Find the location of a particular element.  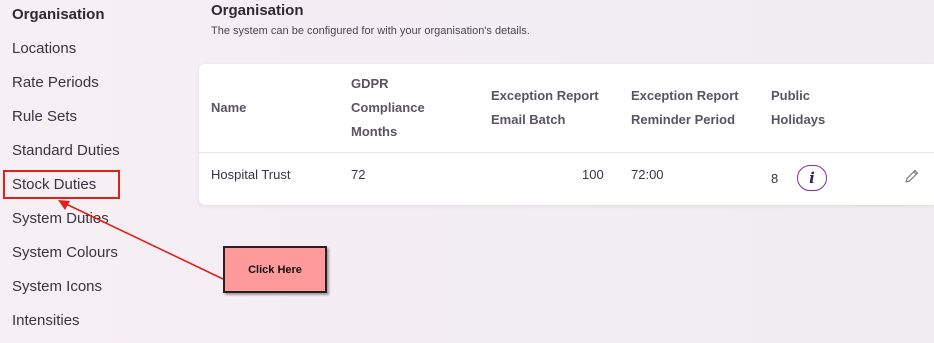

click-here-callout: Click Here is located at coordinates (275, 269).